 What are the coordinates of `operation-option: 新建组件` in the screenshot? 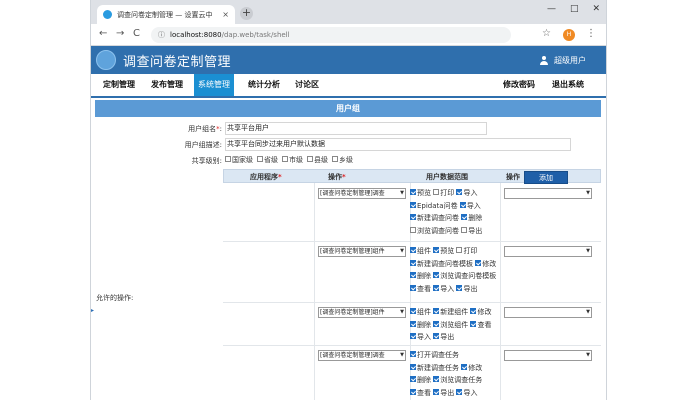 It's located at (450, 312).